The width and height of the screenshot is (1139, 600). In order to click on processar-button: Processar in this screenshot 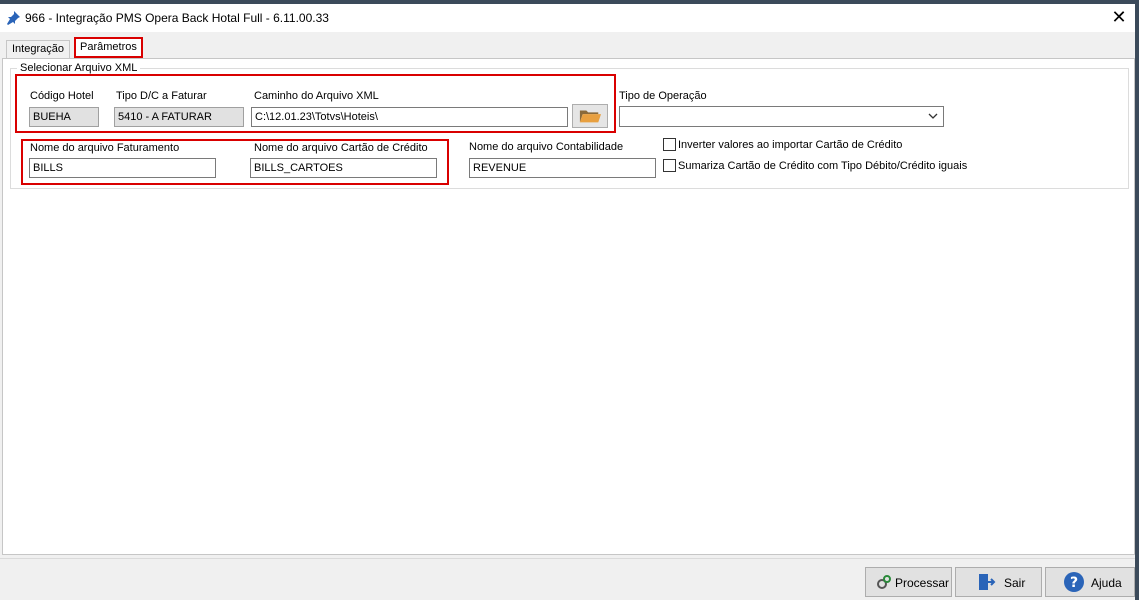, I will do `click(908, 582)`.